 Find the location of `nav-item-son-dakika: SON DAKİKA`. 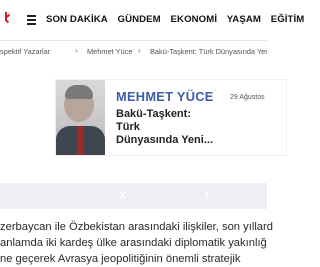

nav-item-son-dakika: SON DAKİKA is located at coordinates (77, 19).